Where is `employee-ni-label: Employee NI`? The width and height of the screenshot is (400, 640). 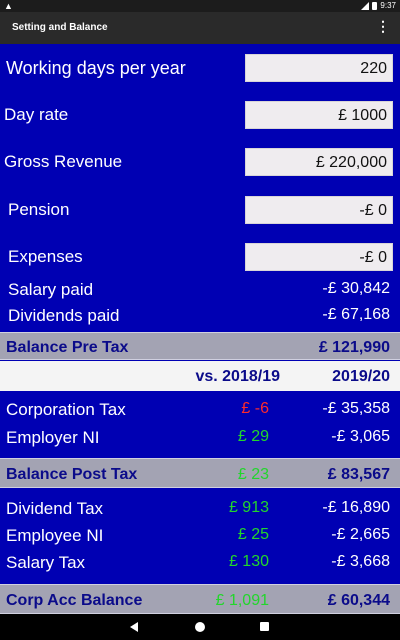
employee-ni-label: Employee NI is located at coordinates (55, 535).